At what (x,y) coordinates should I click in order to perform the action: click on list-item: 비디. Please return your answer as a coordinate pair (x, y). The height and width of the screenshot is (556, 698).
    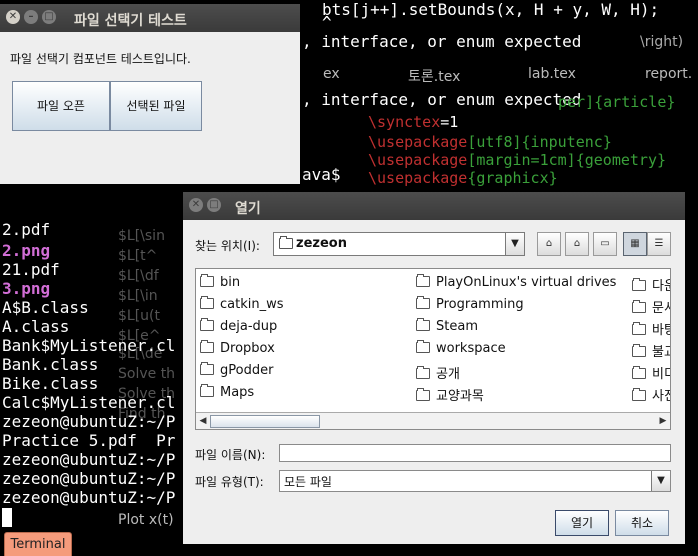
    Looking at the image, I should click on (651, 372).